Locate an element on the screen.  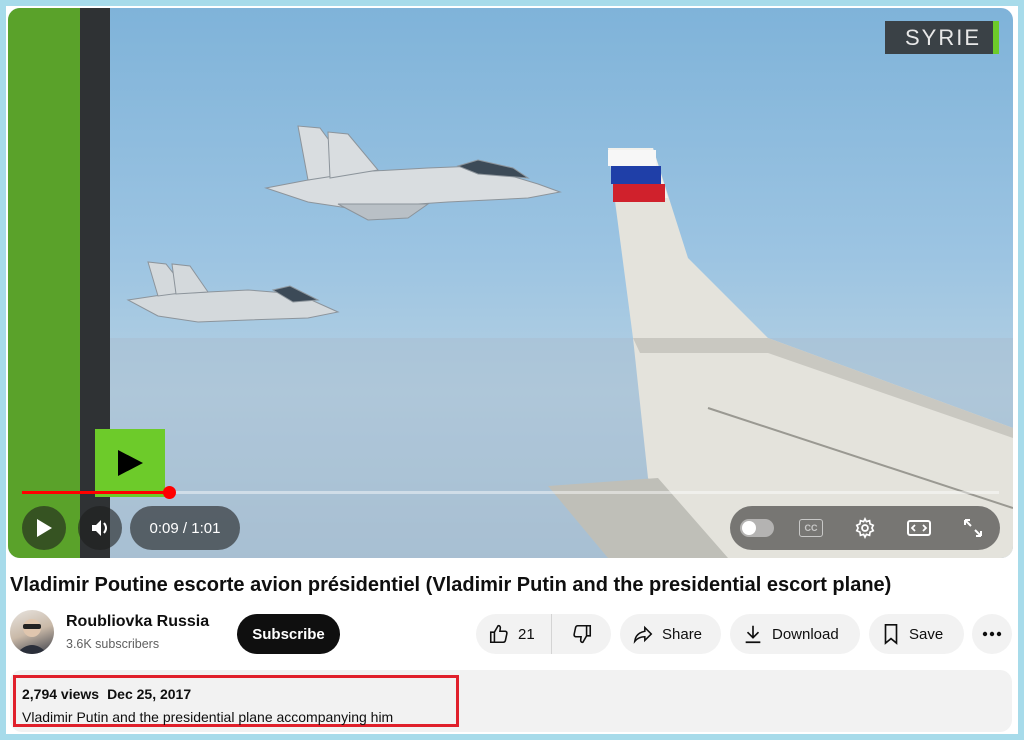
gear-icon is located at coordinates (865, 528).